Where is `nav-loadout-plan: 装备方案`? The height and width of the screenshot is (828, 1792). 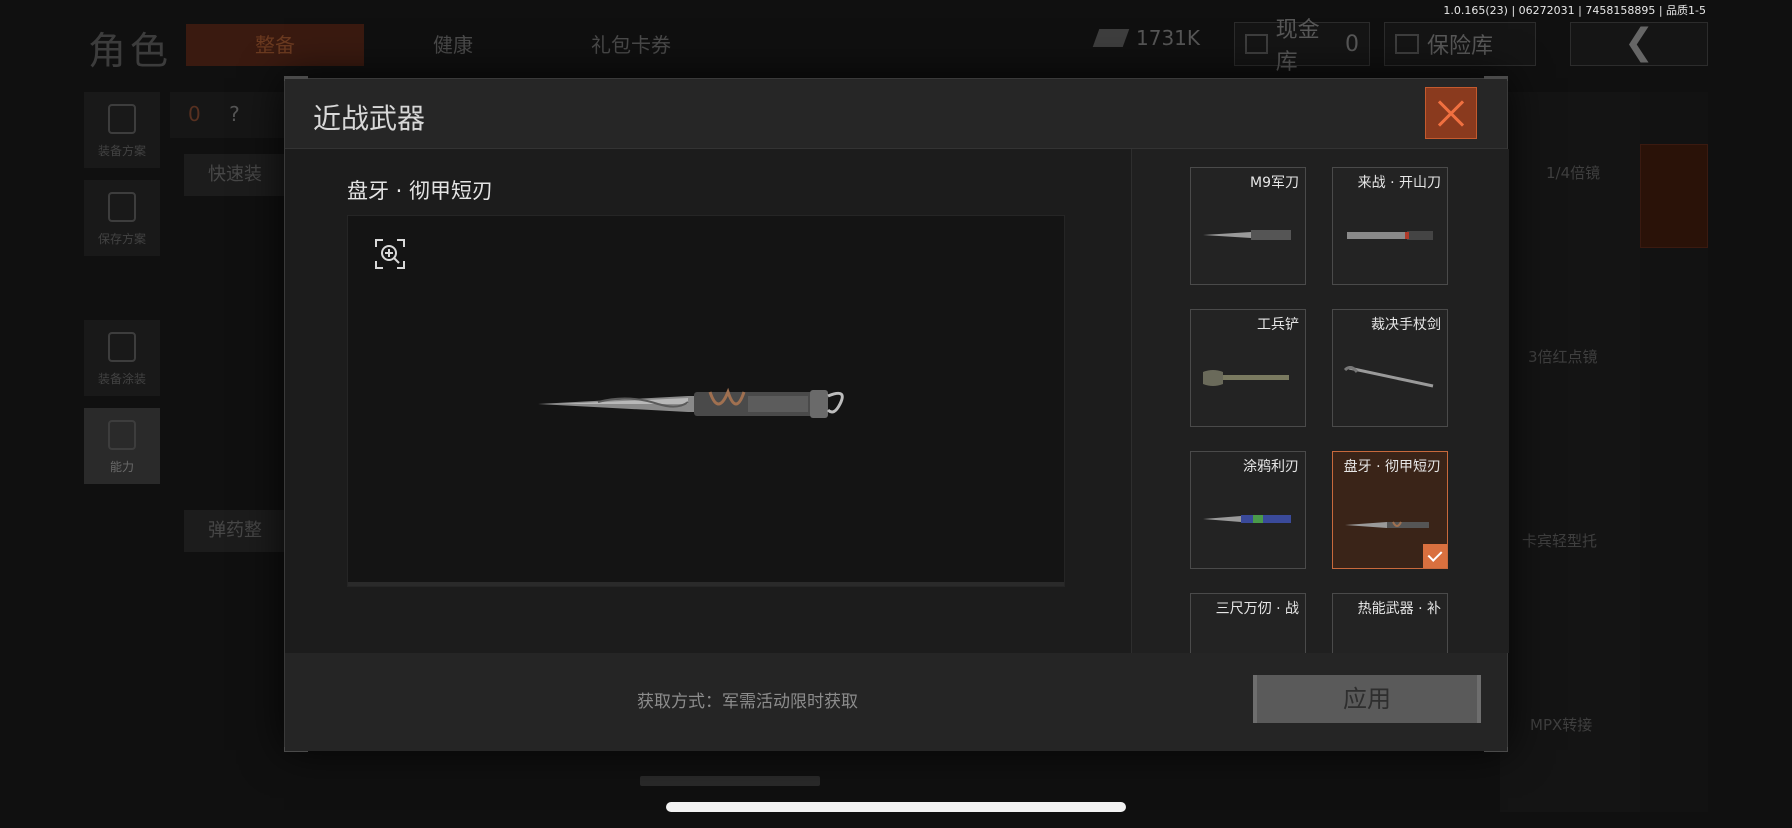
nav-loadout-plan: 装备方案 is located at coordinates (122, 130).